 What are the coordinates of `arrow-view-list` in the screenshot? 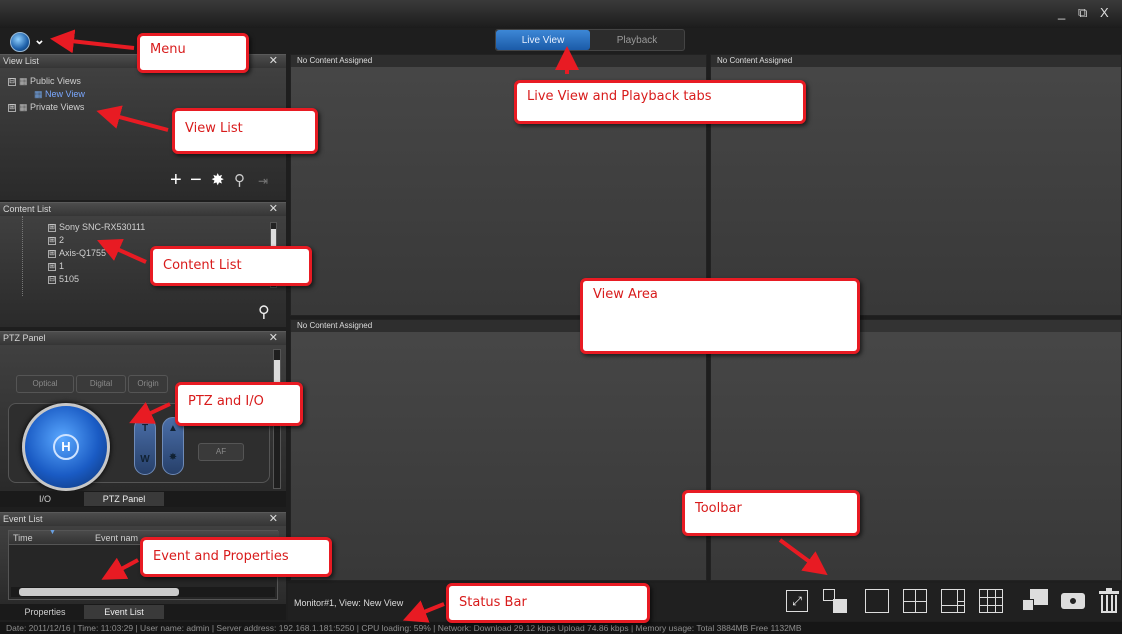 It's located at (132, 118).